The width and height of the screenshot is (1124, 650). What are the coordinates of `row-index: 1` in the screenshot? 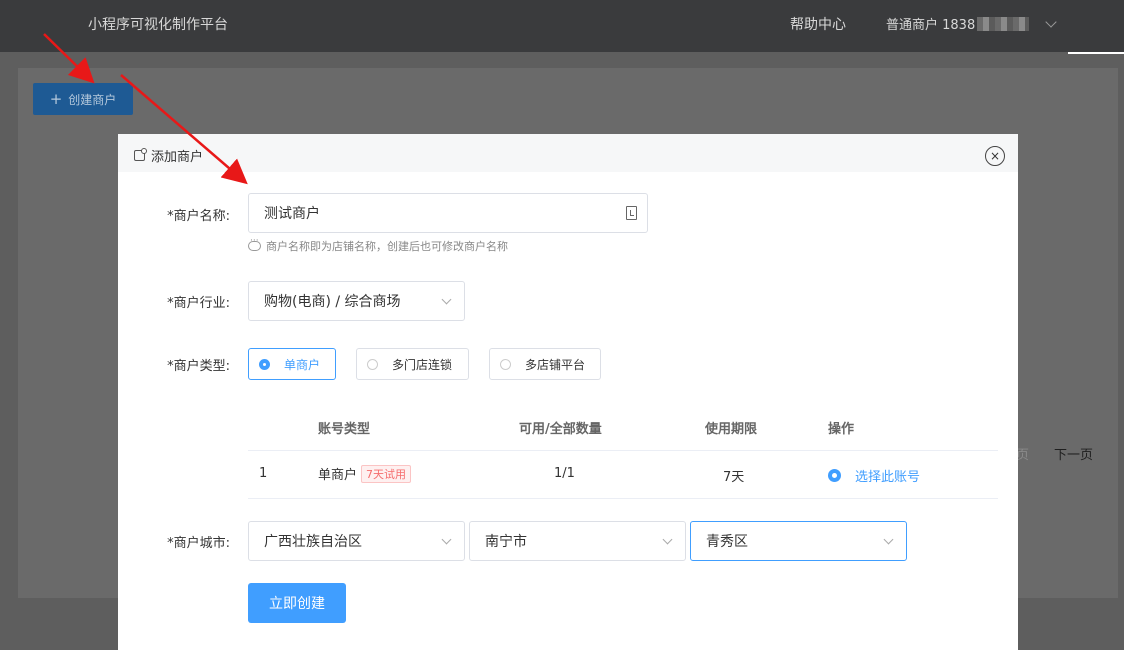 It's located at (263, 473).